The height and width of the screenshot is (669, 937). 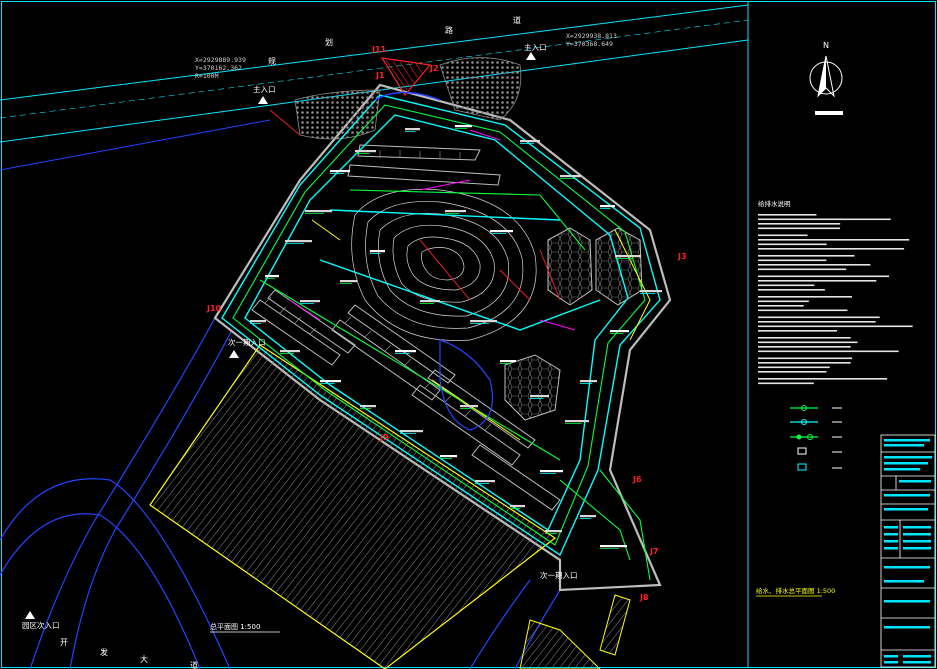 I want to click on parcel-strip, so click(x=615, y=625).